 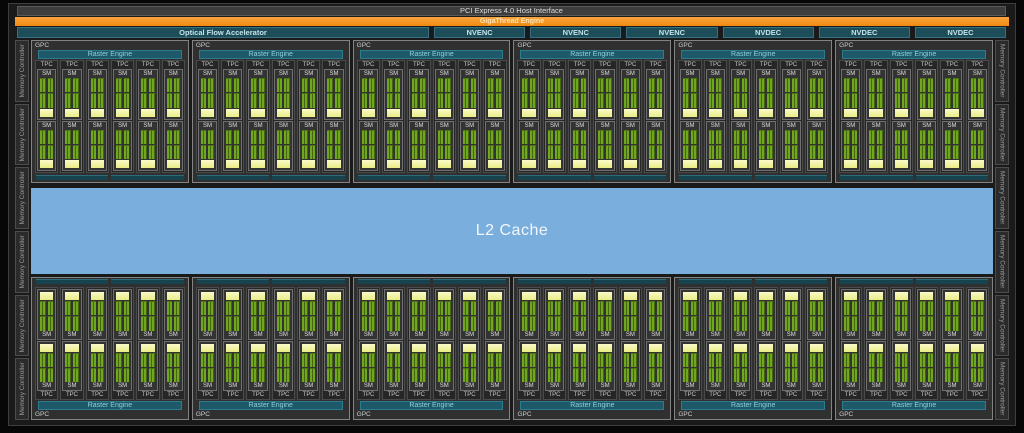 I want to click on raster-engine-bar: Raster Engine, so click(x=914, y=54).